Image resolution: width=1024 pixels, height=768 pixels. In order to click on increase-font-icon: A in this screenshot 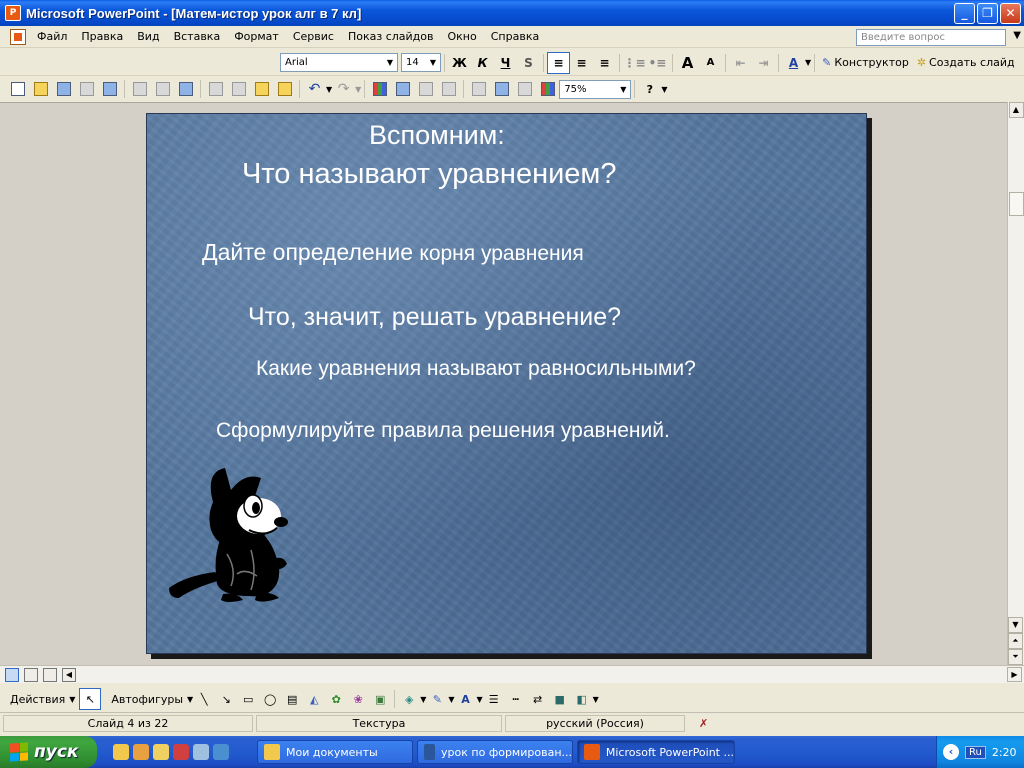, I will do `click(687, 63)`.